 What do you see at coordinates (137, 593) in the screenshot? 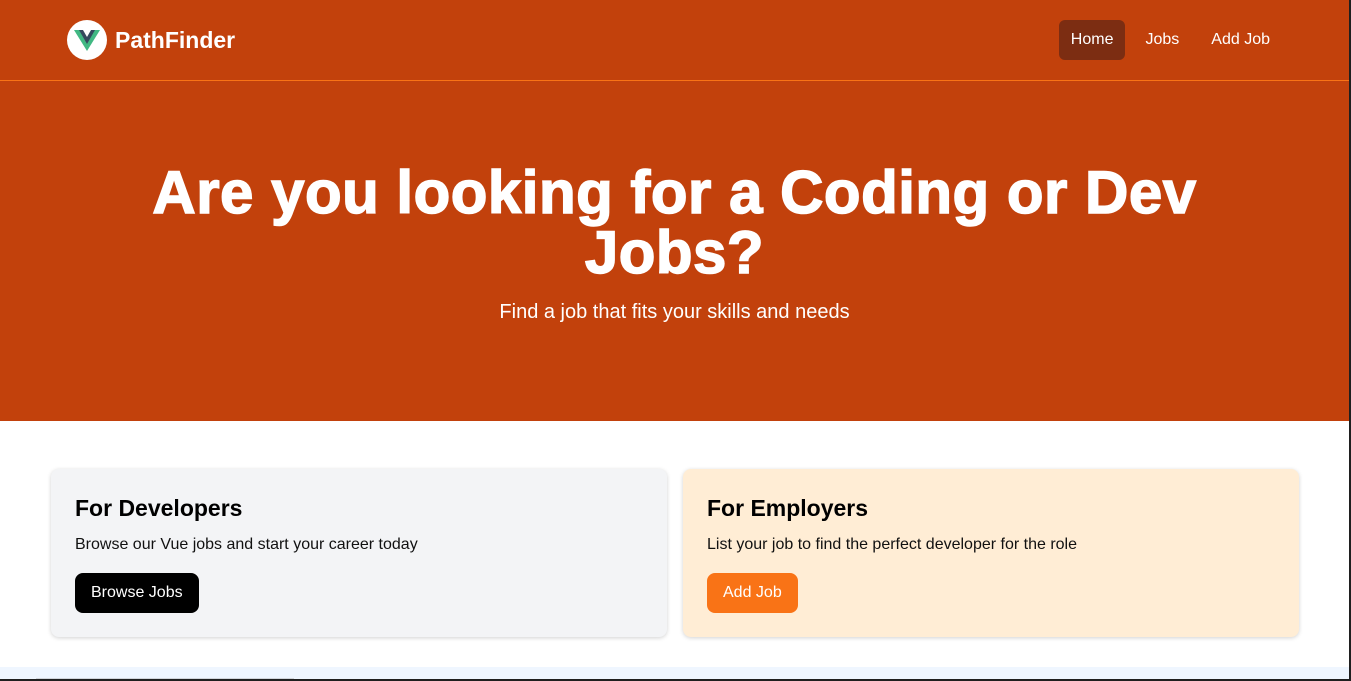
I see `browse-jobs-button: Browse Jobs` at bounding box center [137, 593].